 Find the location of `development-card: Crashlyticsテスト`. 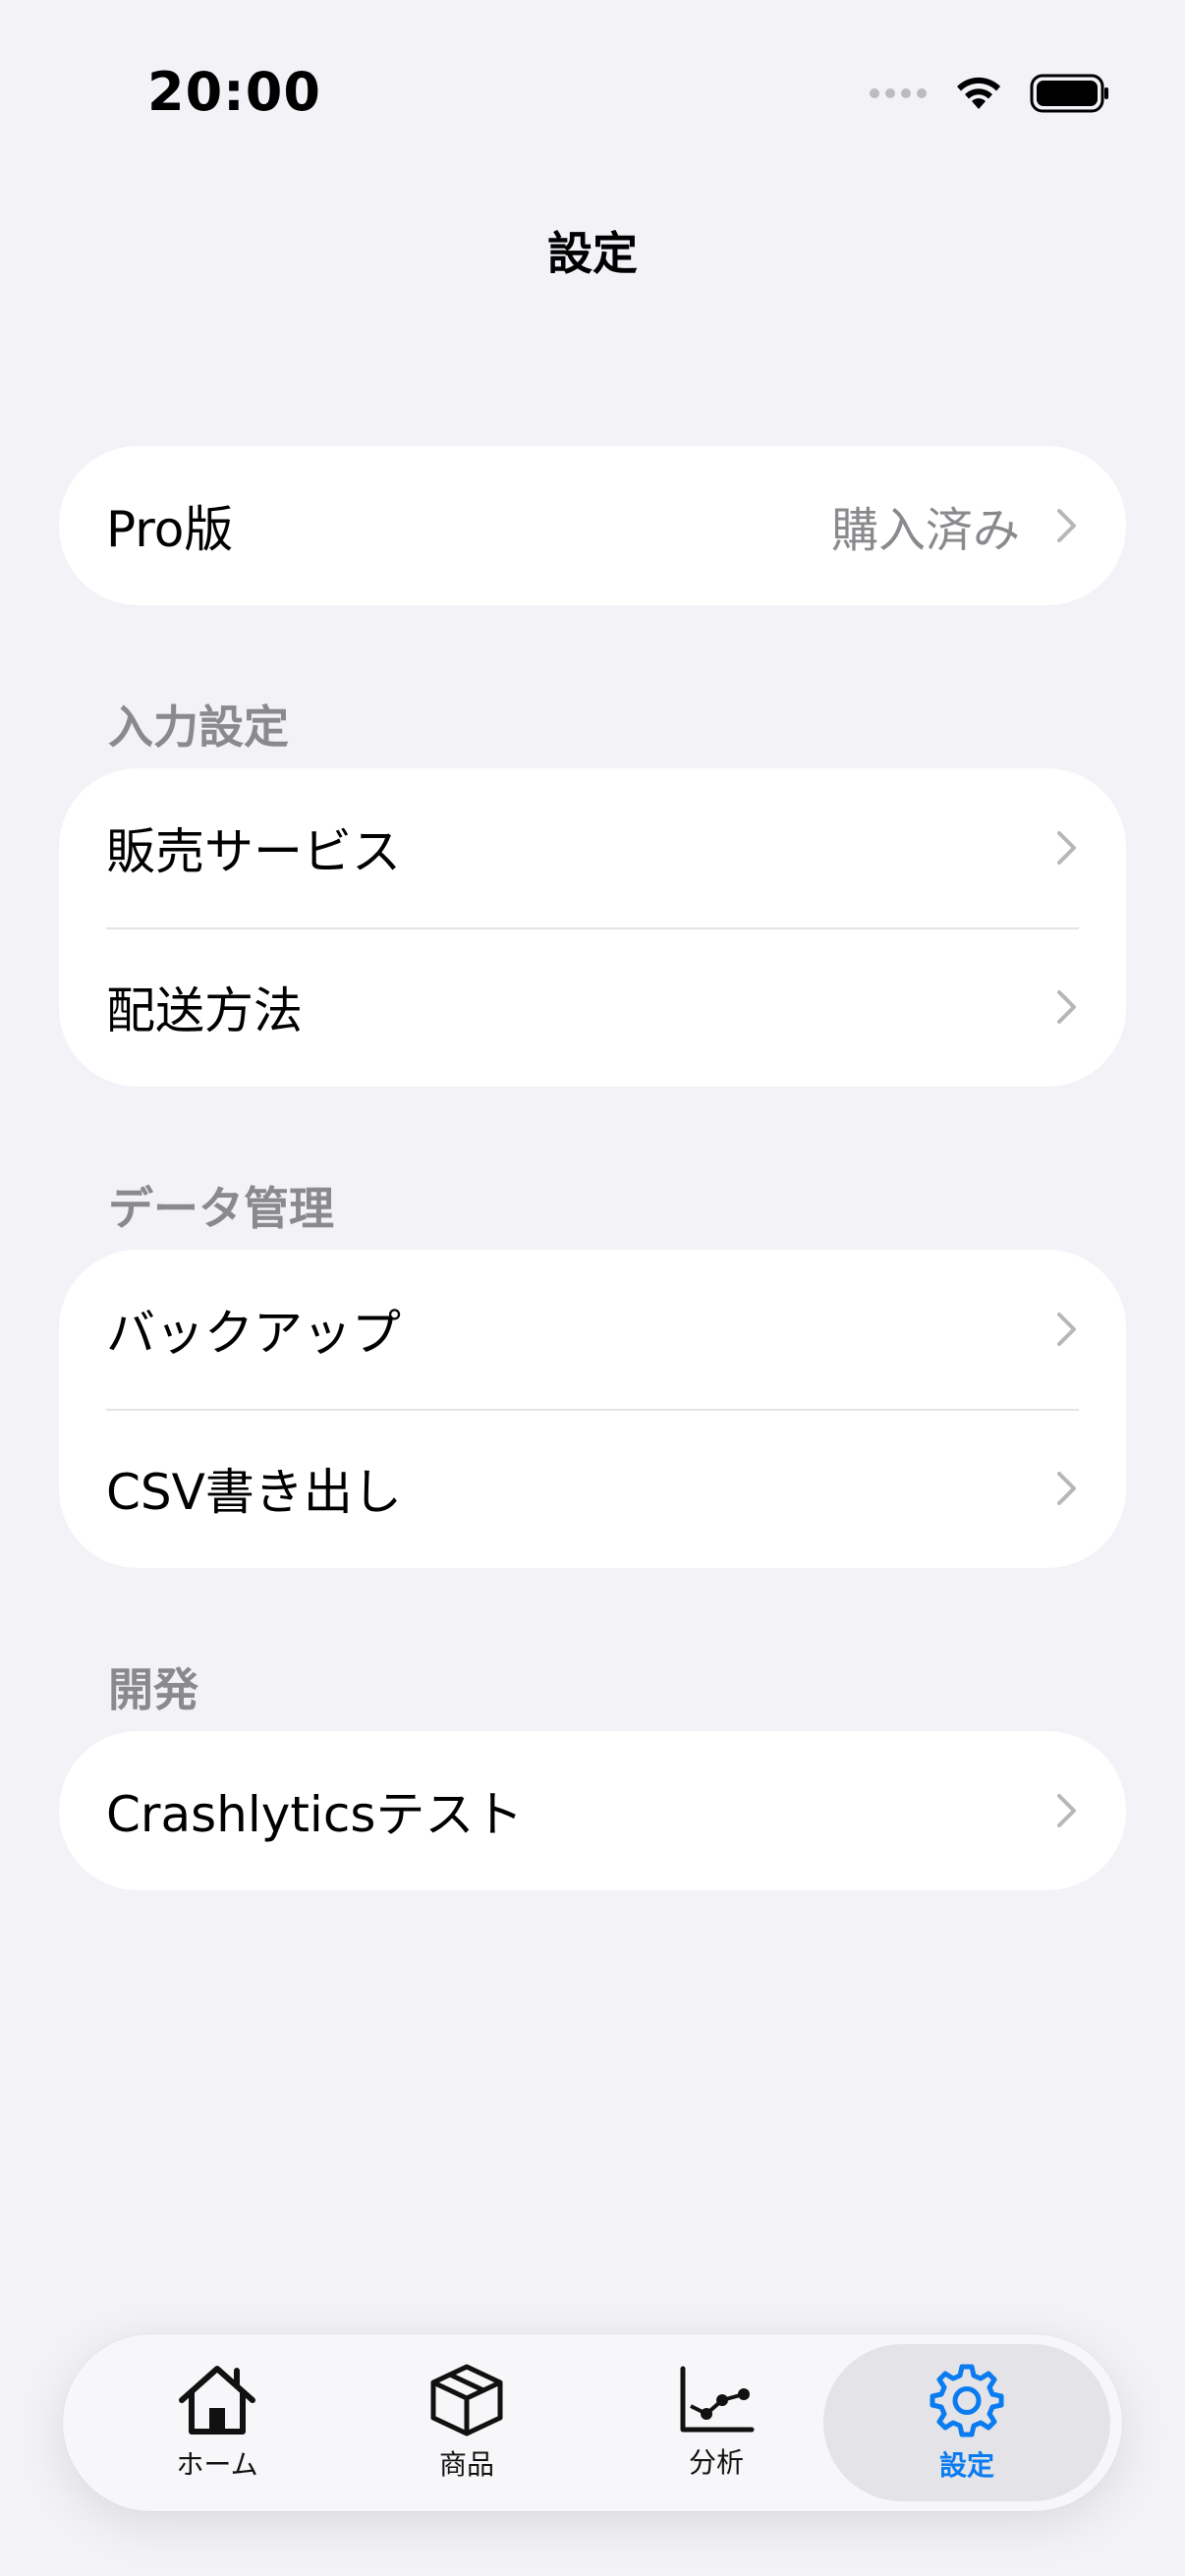

development-card: Crashlyticsテスト is located at coordinates (592, 1810).